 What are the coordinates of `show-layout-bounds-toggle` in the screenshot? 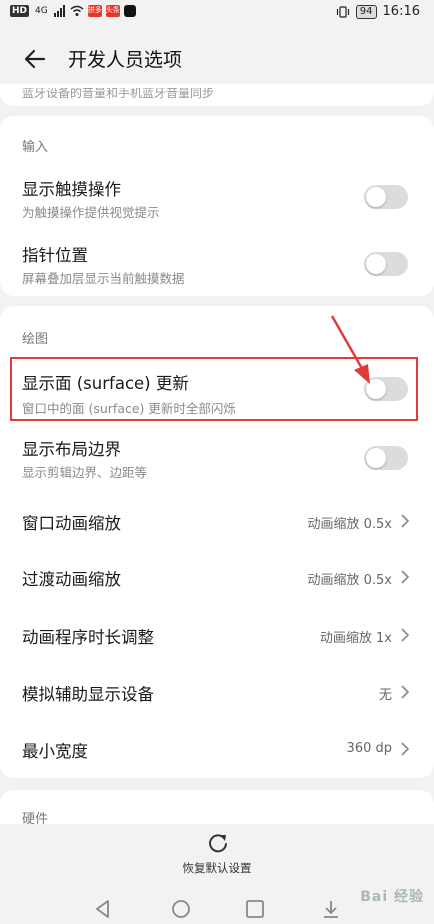 It's located at (386, 458).